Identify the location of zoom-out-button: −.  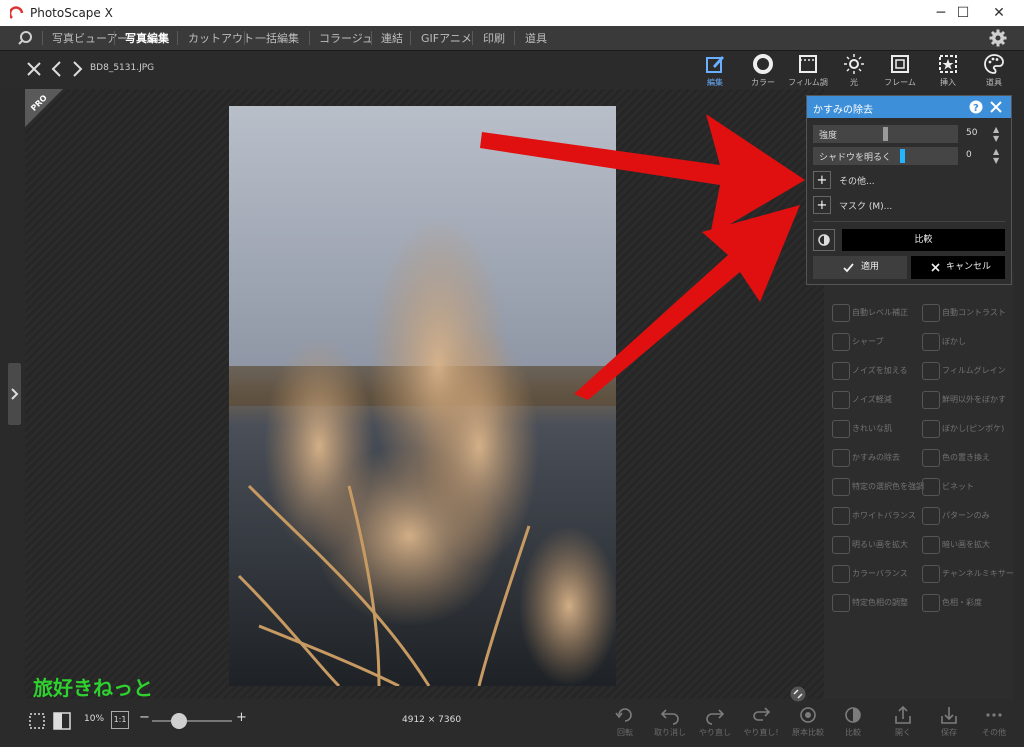
(144, 717).